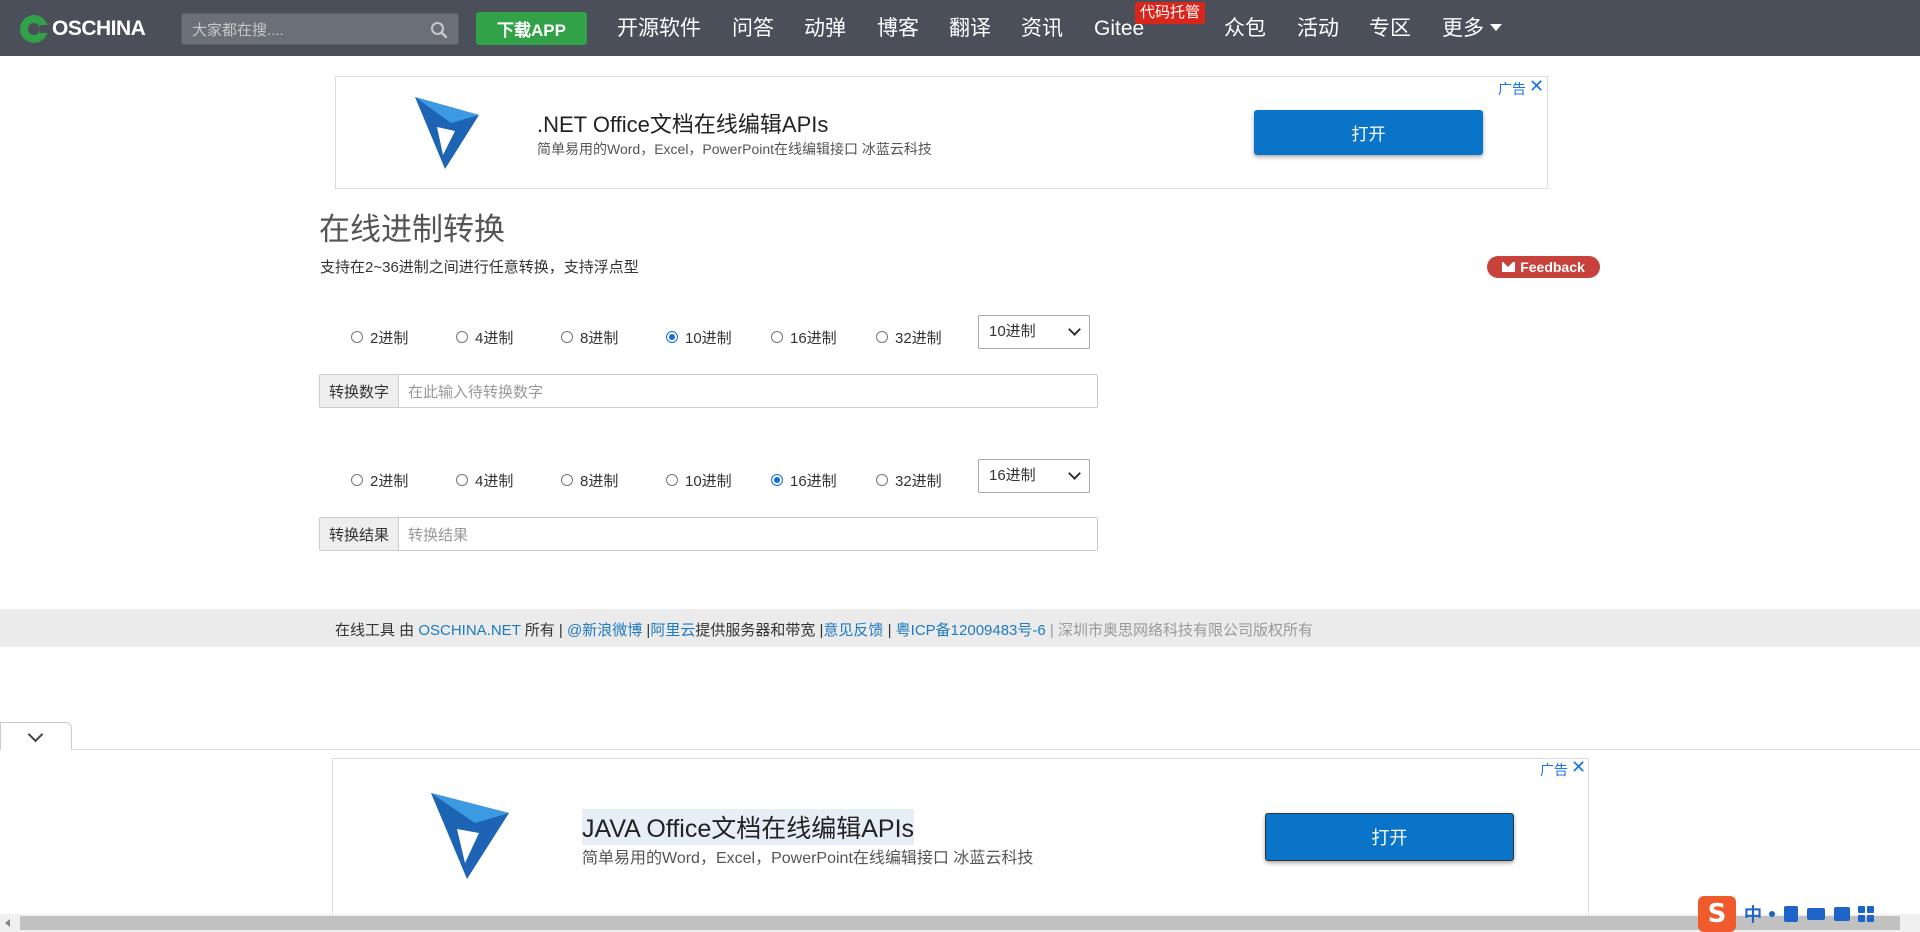 The width and height of the screenshot is (1920, 932). I want to click on sogou-ime-logo-icon: S, so click(1717, 913).